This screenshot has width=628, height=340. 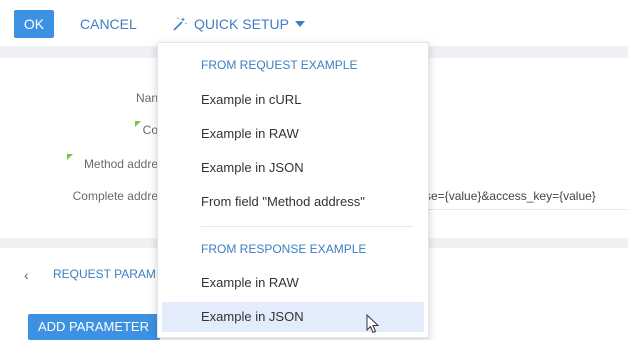 What do you see at coordinates (108, 24) in the screenshot?
I see `cancel-button: CANCEL` at bounding box center [108, 24].